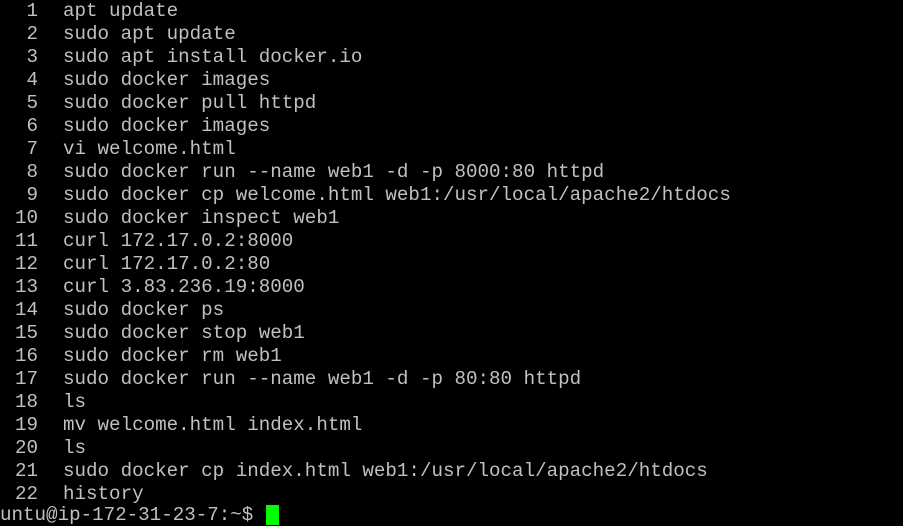 The image size is (903, 526). I want to click on history-line-number: 15, so click(26, 333).